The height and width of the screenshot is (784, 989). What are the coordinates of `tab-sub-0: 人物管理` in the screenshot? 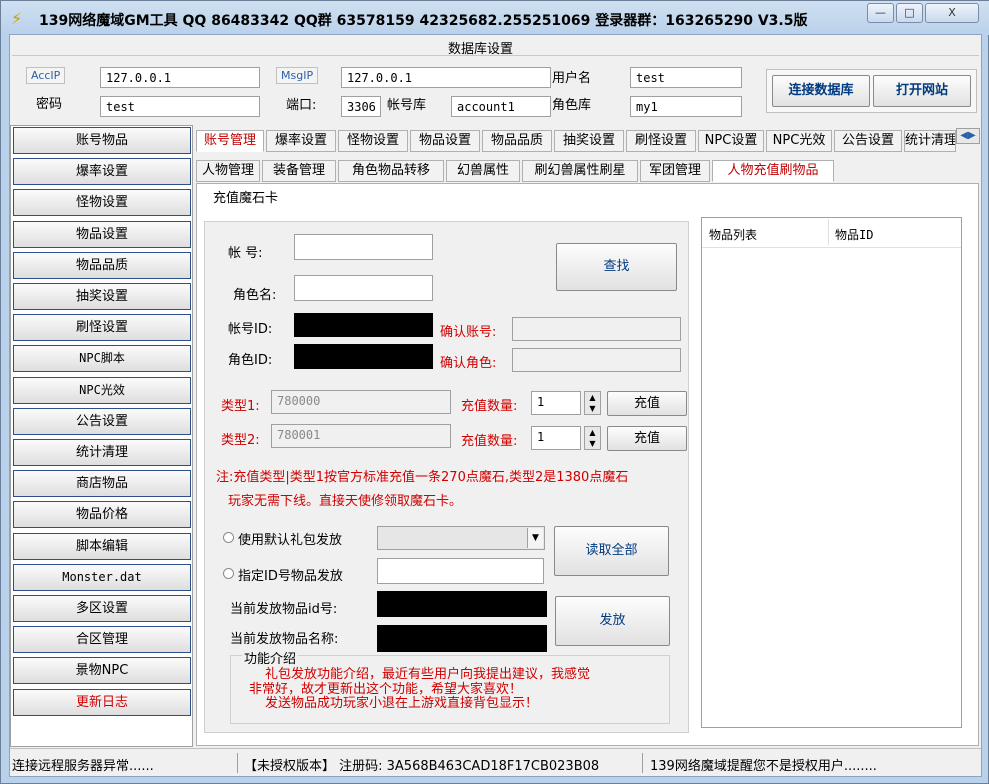 It's located at (228, 171).